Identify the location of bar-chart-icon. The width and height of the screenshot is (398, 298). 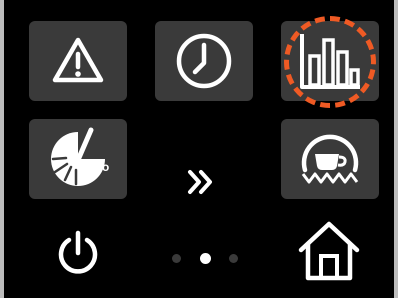
(330, 61).